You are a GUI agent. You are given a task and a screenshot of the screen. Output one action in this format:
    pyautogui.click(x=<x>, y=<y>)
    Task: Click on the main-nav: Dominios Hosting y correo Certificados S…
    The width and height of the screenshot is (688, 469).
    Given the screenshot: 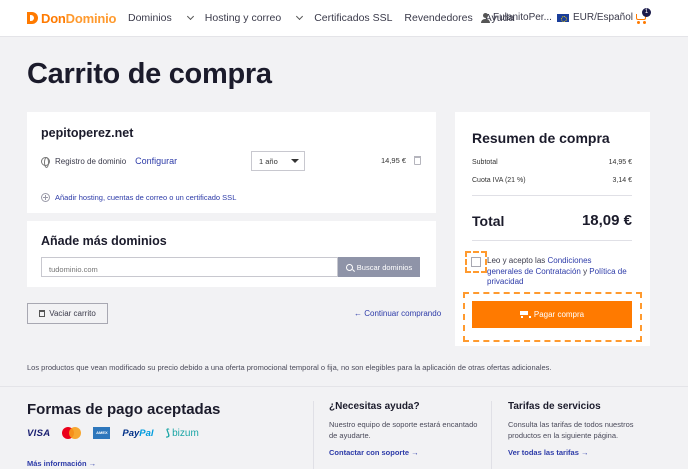 What is the action you would take?
    pyautogui.click(x=327, y=18)
    